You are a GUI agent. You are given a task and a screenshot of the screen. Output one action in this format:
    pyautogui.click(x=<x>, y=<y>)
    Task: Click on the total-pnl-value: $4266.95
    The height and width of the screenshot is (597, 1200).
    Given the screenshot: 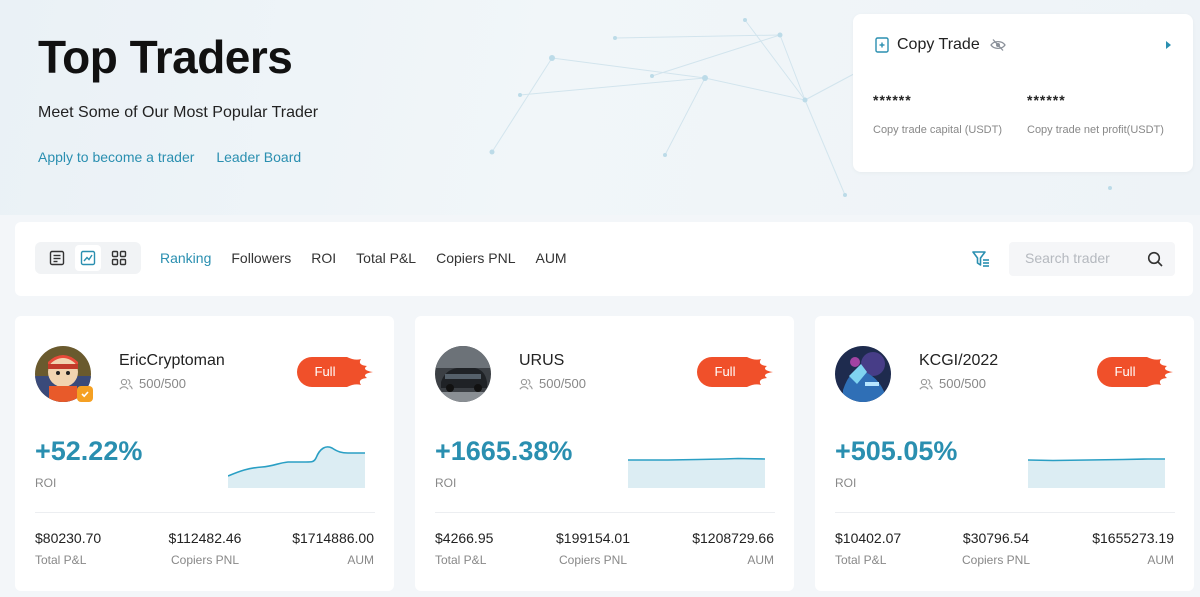 What is the action you would take?
    pyautogui.click(x=464, y=538)
    